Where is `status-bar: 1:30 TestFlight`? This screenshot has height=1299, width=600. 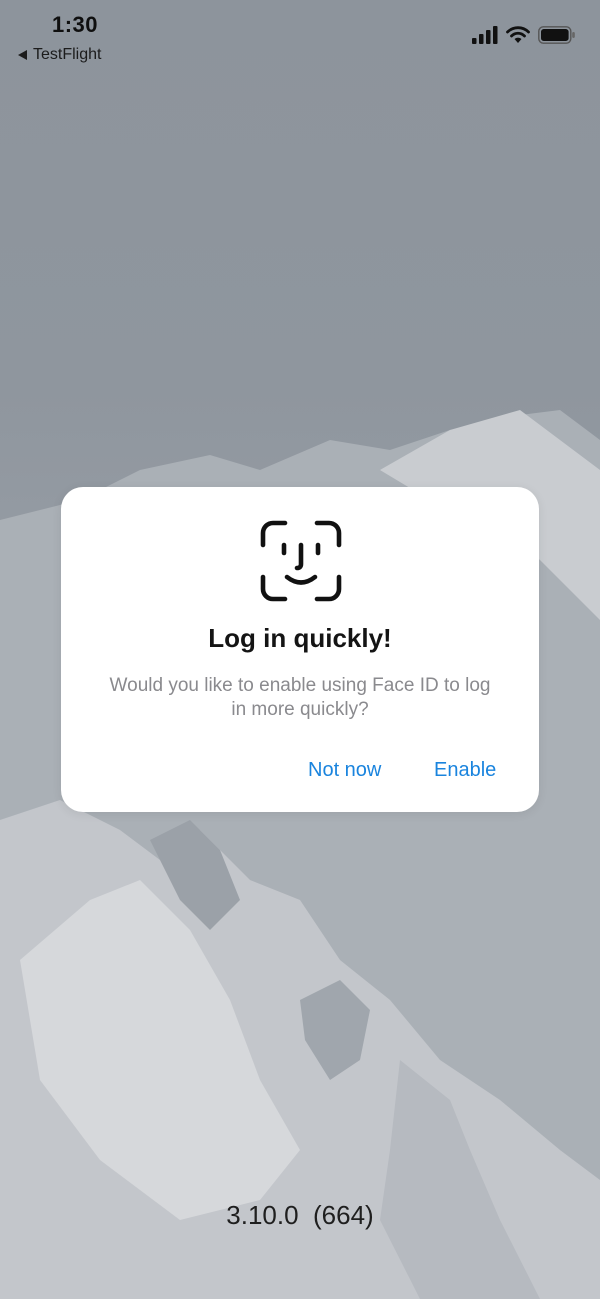
status-bar: 1:30 TestFlight is located at coordinates (300, 40).